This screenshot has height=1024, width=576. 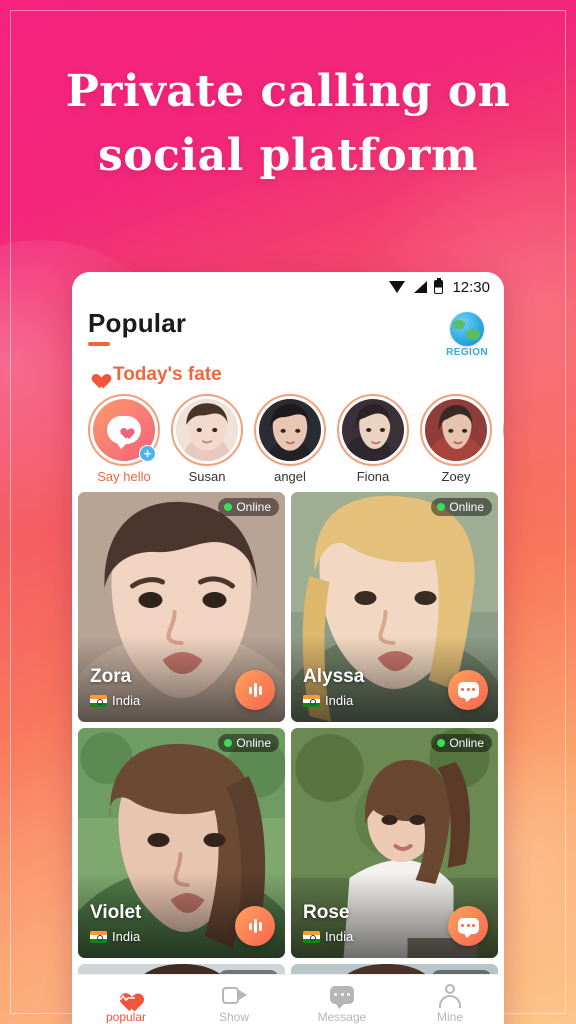 I want to click on stories-strip: + Say hello Susan angel Fiona Zoey, so click(x=288, y=438).